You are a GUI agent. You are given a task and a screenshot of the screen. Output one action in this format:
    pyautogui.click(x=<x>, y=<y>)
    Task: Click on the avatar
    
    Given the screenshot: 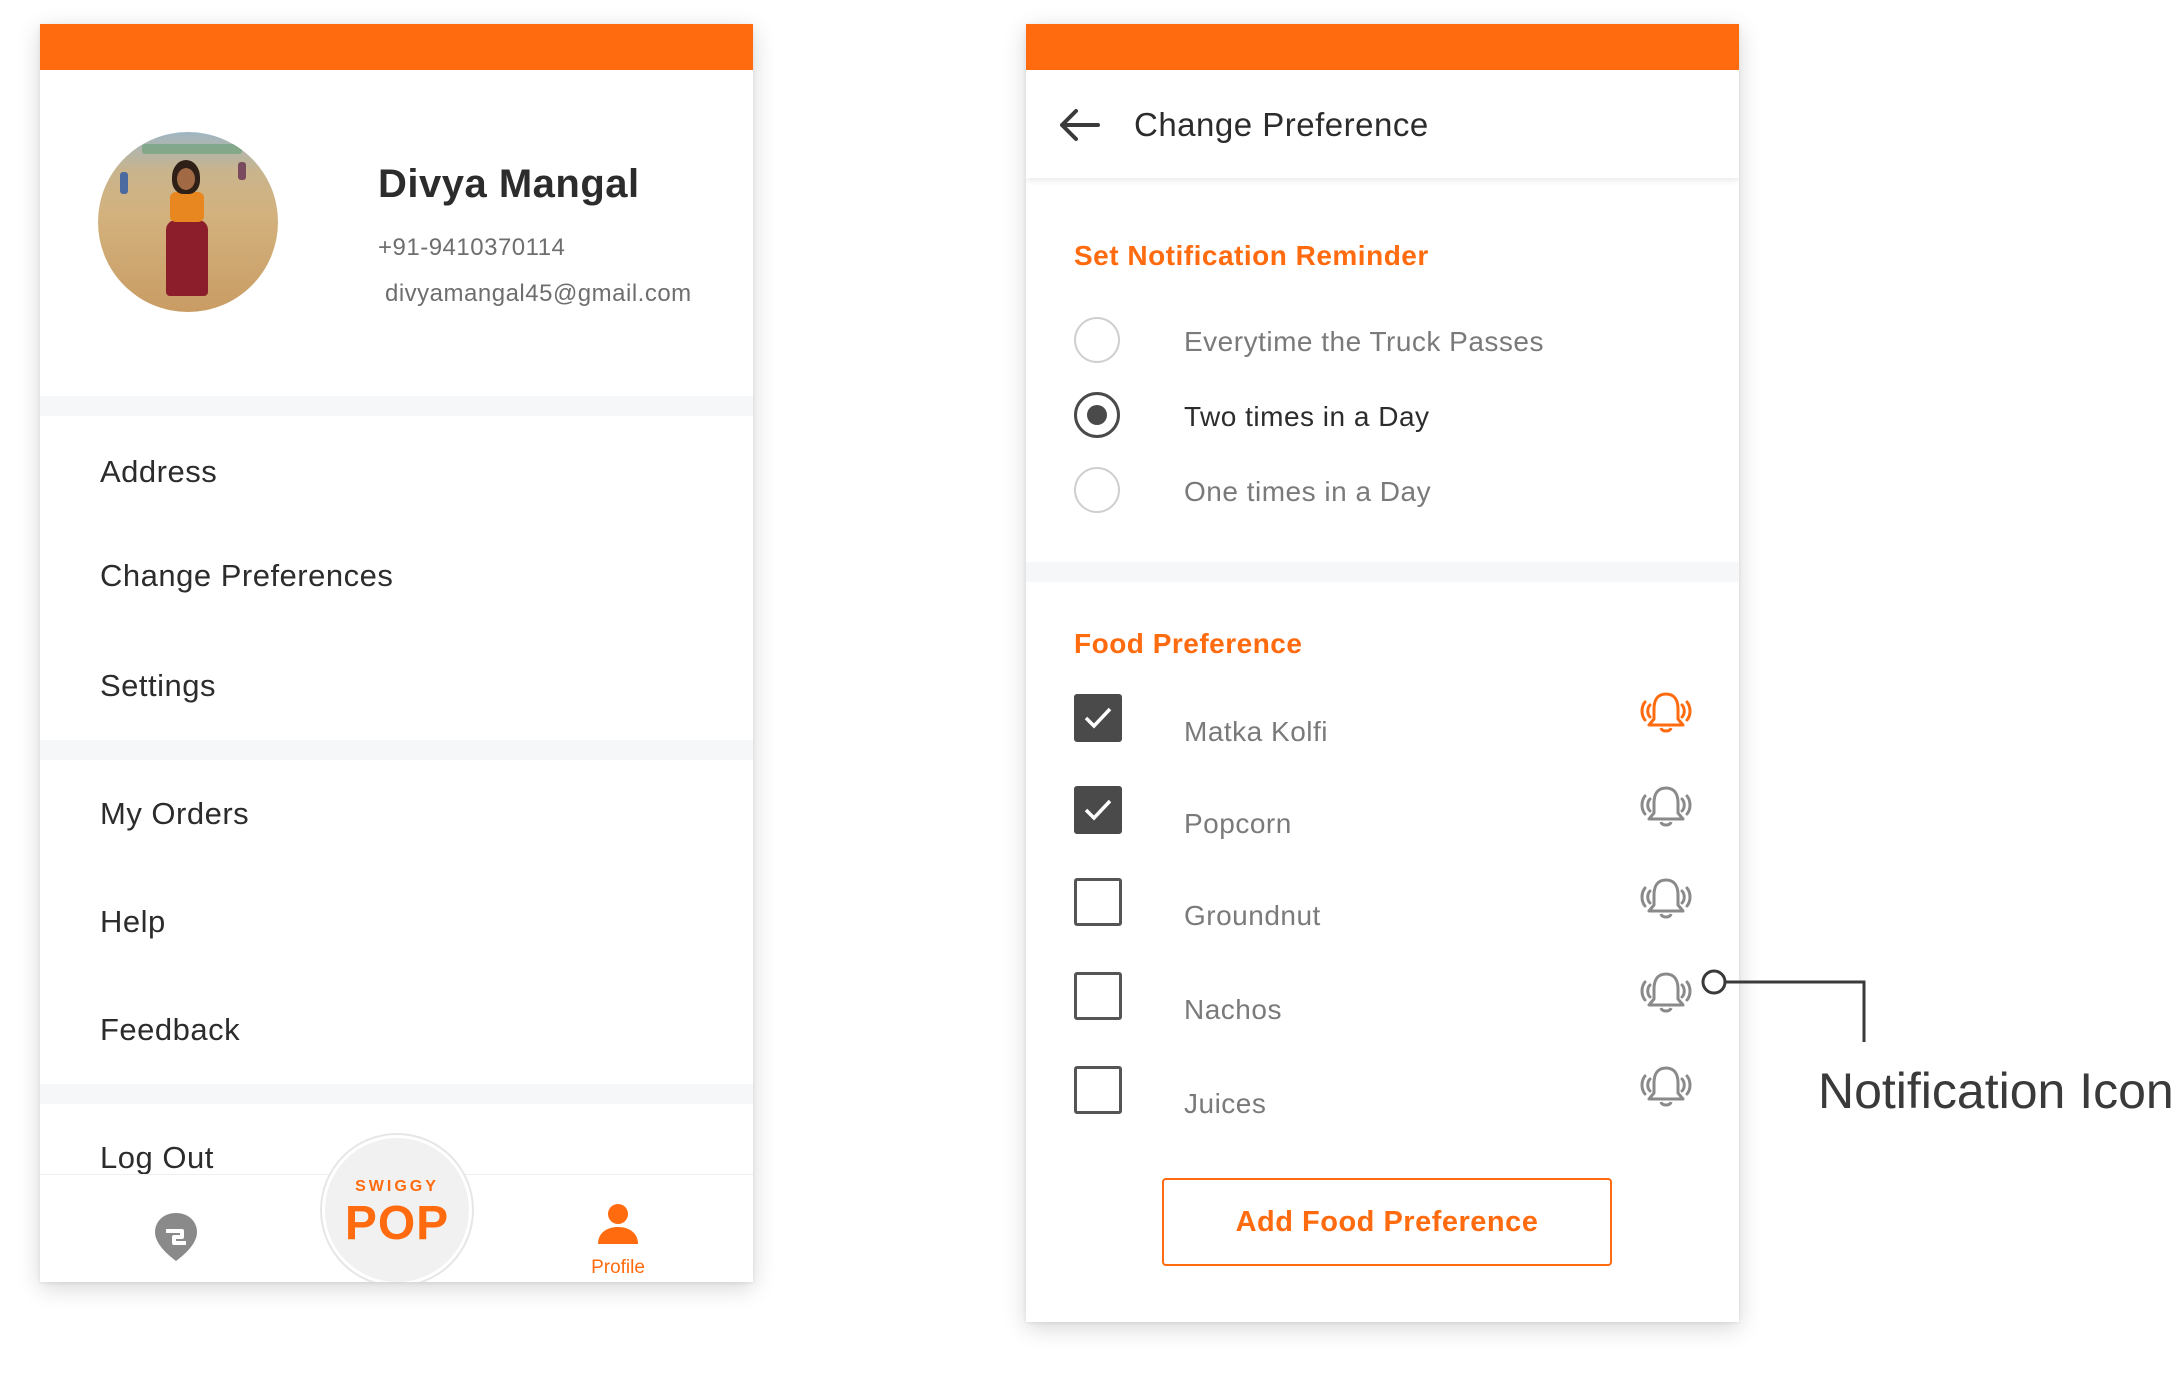 What is the action you would take?
    pyautogui.click(x=188, y=222)
    